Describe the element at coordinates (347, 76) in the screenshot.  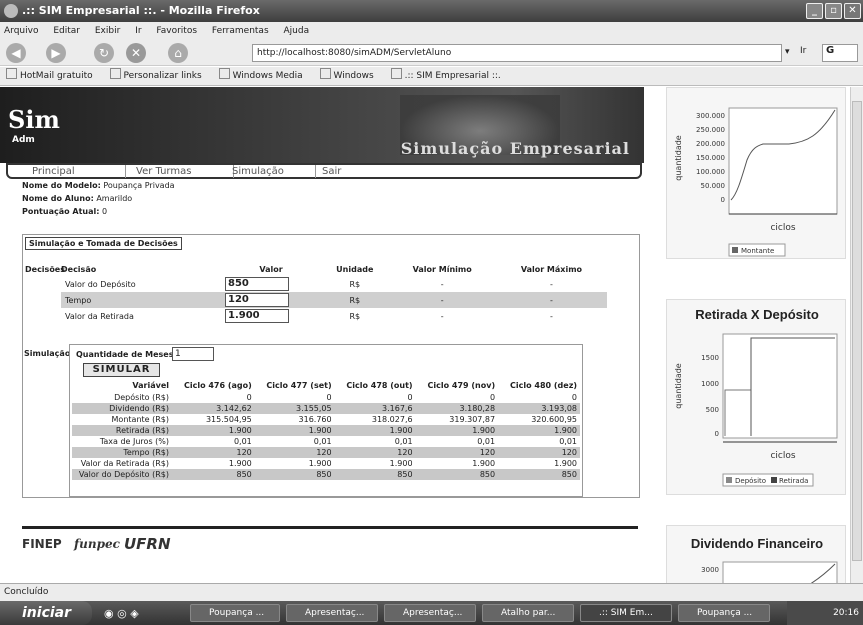
I see `bookmark-windows: Windows` at that location.